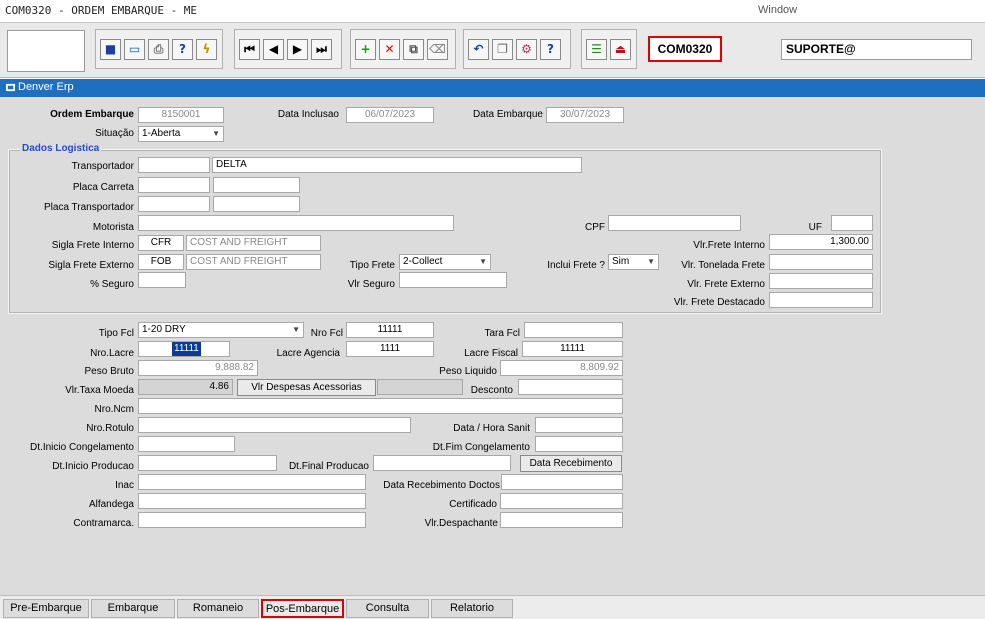 The width and height of the screenshot is (985, 619). I want to click on undo-icon: ↶, so click(478, 49).